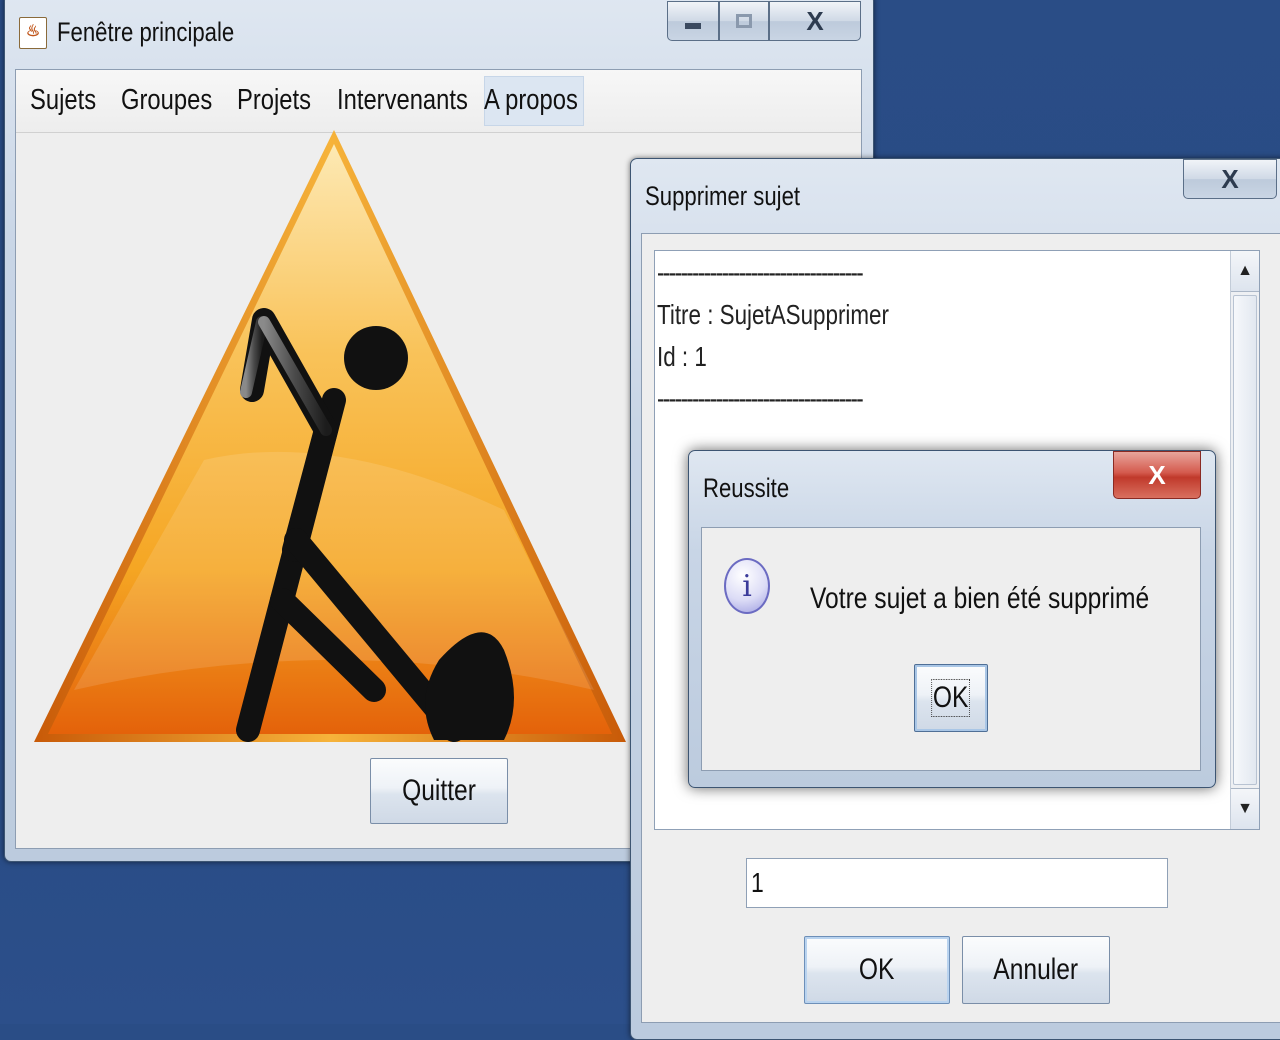 This screenshot has width=1280, height=1040. What do you see at coordinates (757, 882) in the screenshot?
I see `subject-id-value: 1` at bounding box center [757, 882].